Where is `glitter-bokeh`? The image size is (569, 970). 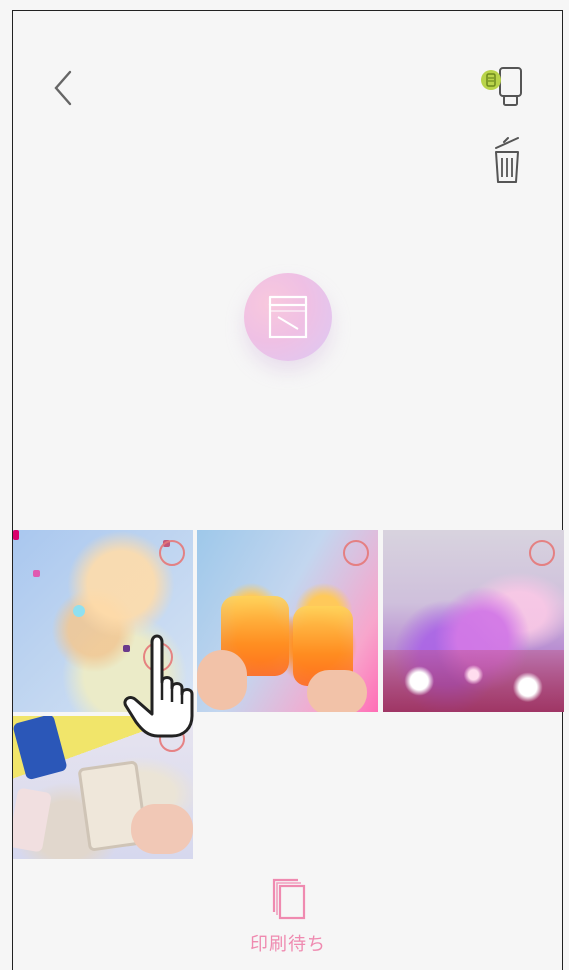 glitter-bokeh is located at coordinates (473, 681).